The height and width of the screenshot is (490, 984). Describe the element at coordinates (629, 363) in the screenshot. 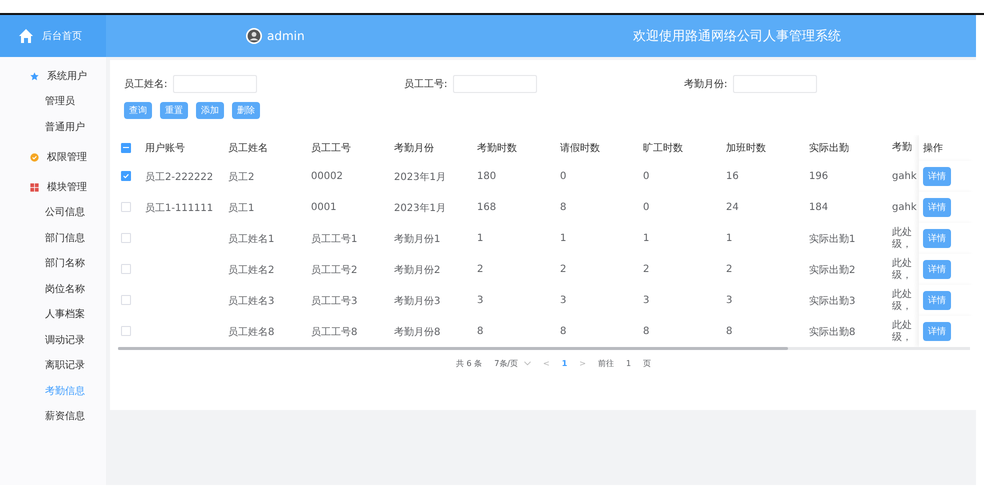

I see `page-input: 1` at that location.